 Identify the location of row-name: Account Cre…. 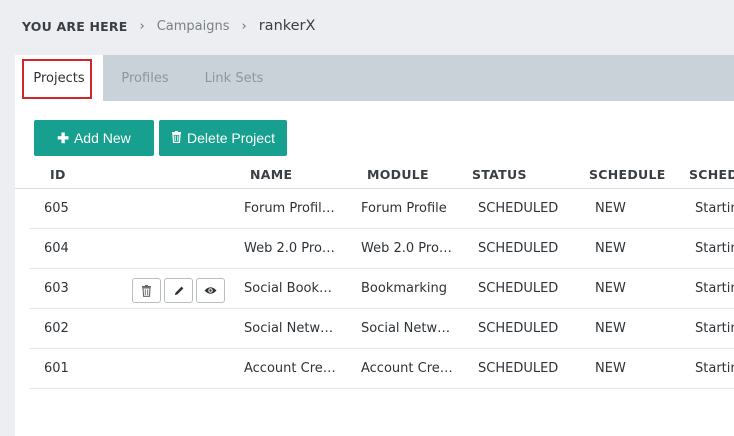
(300, 368).